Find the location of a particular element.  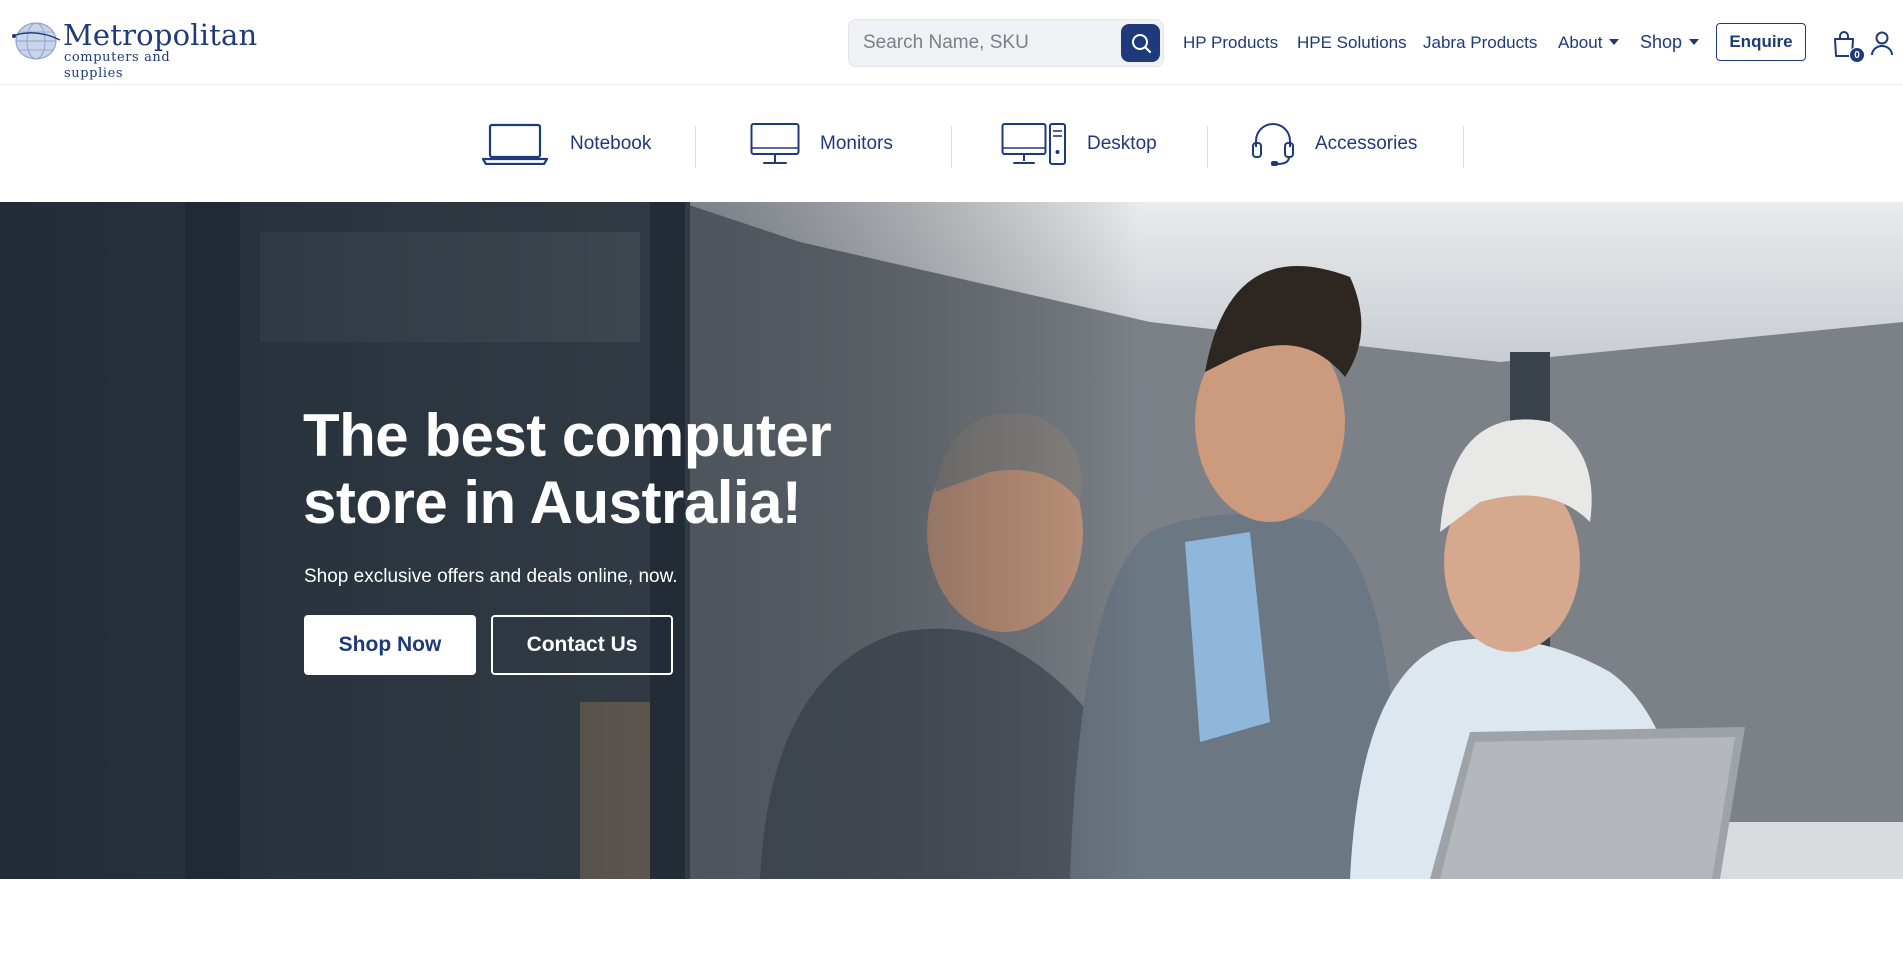

globe-logo-icon is located at coordinates (36, 41).